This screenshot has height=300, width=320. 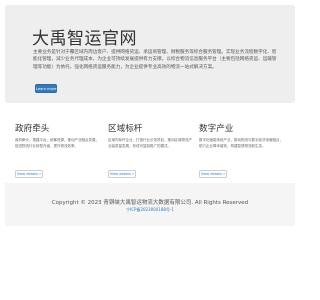 What do you see at coordinates (216, 129) in the screenshot?
I see `column-title: 数字产业` at bounding box center [216, 129].